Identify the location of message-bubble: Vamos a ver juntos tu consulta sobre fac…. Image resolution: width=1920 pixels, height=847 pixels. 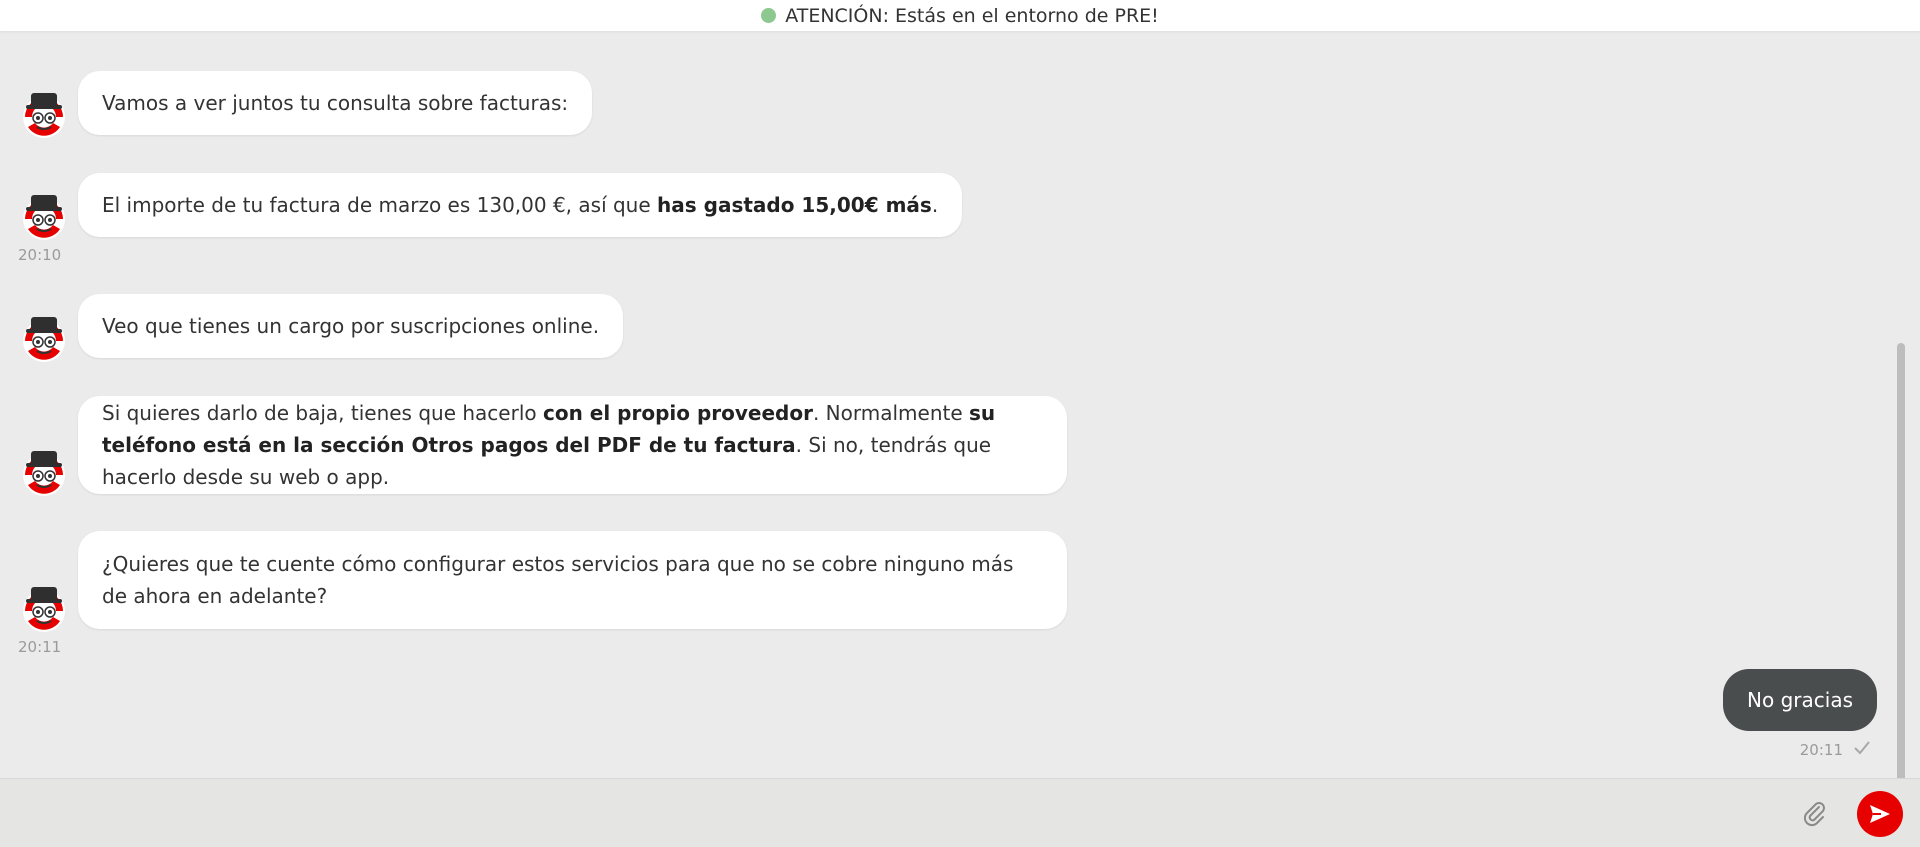
(335, 103).